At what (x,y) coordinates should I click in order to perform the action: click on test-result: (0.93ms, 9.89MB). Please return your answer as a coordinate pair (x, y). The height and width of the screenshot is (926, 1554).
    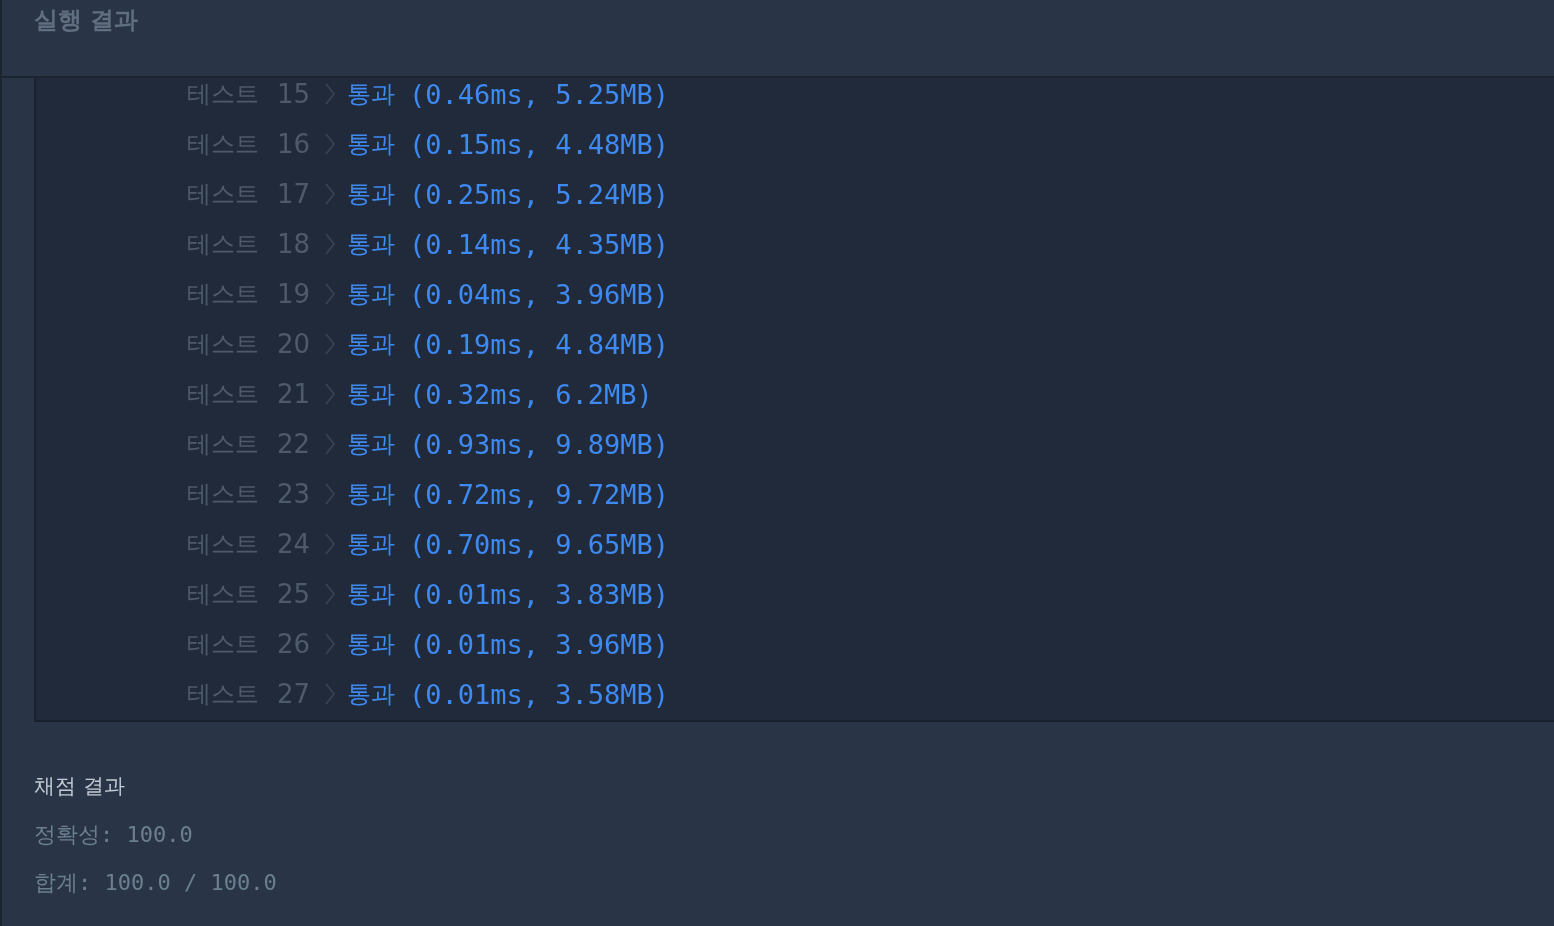
    Looking at the image, I should click on (539, 444).